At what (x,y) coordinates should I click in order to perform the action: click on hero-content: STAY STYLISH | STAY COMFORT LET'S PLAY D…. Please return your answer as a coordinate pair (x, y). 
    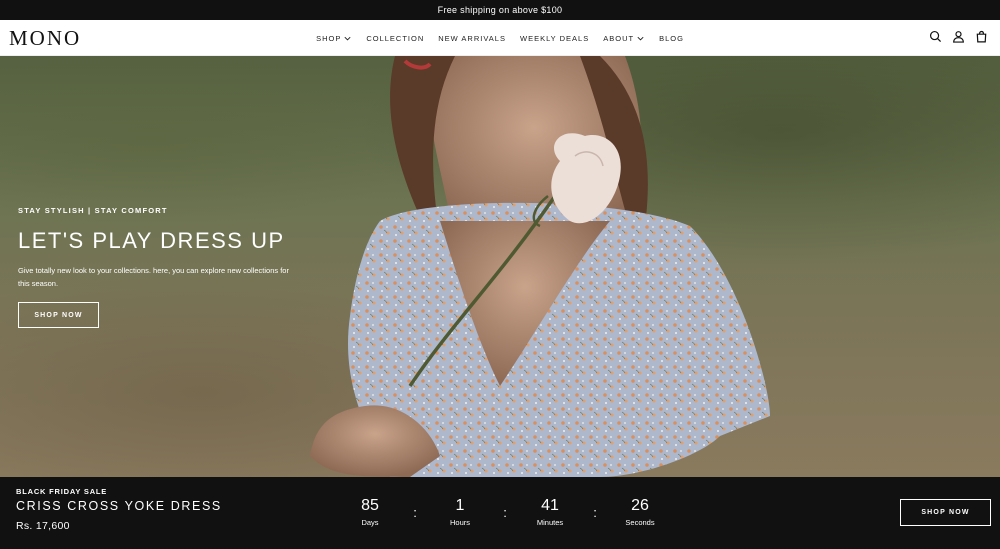
    Looking at the image, I should click on (168, 267).